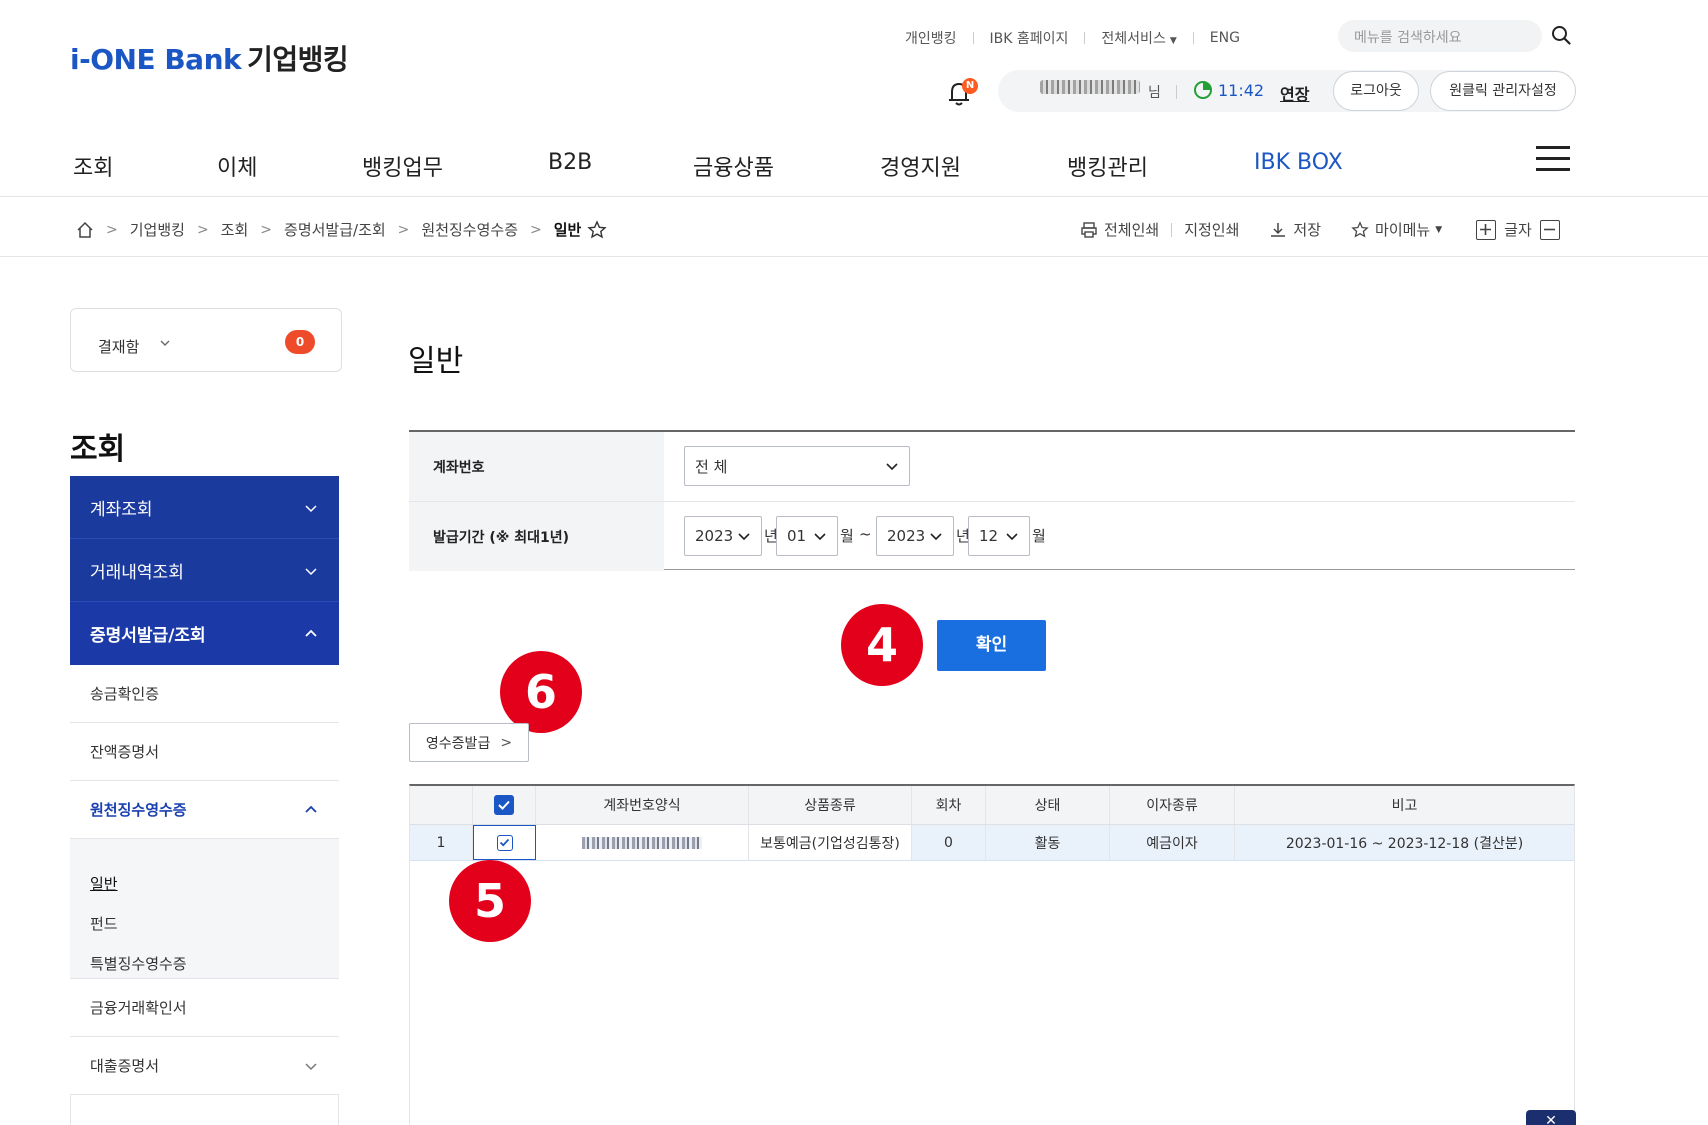 The height and width of the screenshot is (1125, 1708). What do you see at coordinates (865, 534) in the screenshot?
I see `range-tilde: ~` at bounding box center [865, 534].